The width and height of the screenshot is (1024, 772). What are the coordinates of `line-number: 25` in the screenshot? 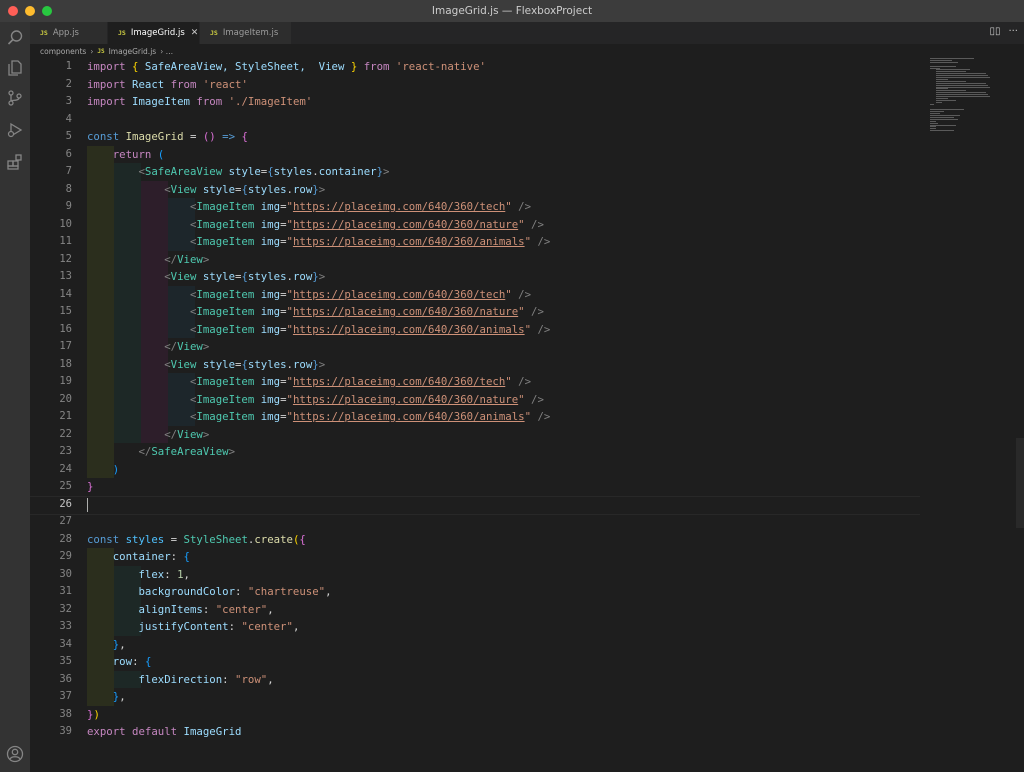 It's located at (65, 486).